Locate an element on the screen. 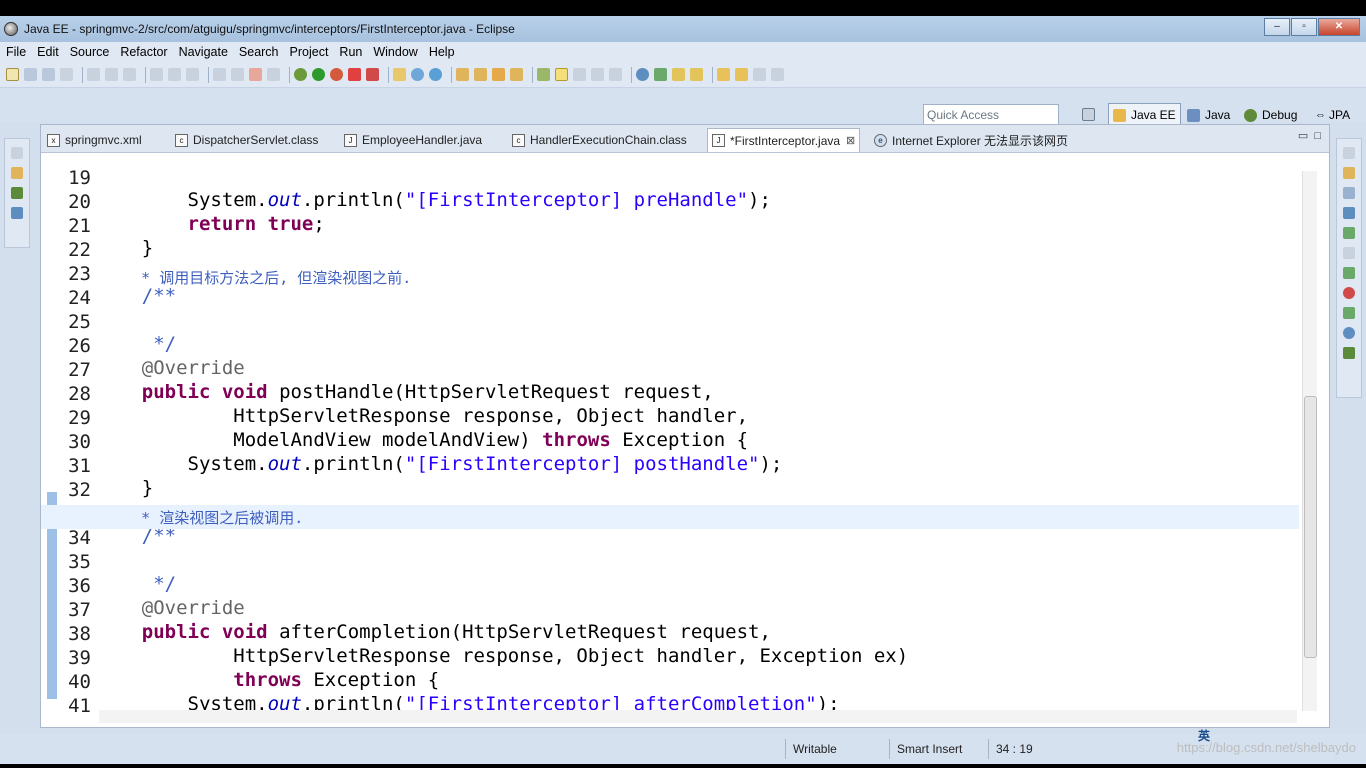 This screenshot has width=1366, height=768. save-all-icon is located at coordinates (48, 74).